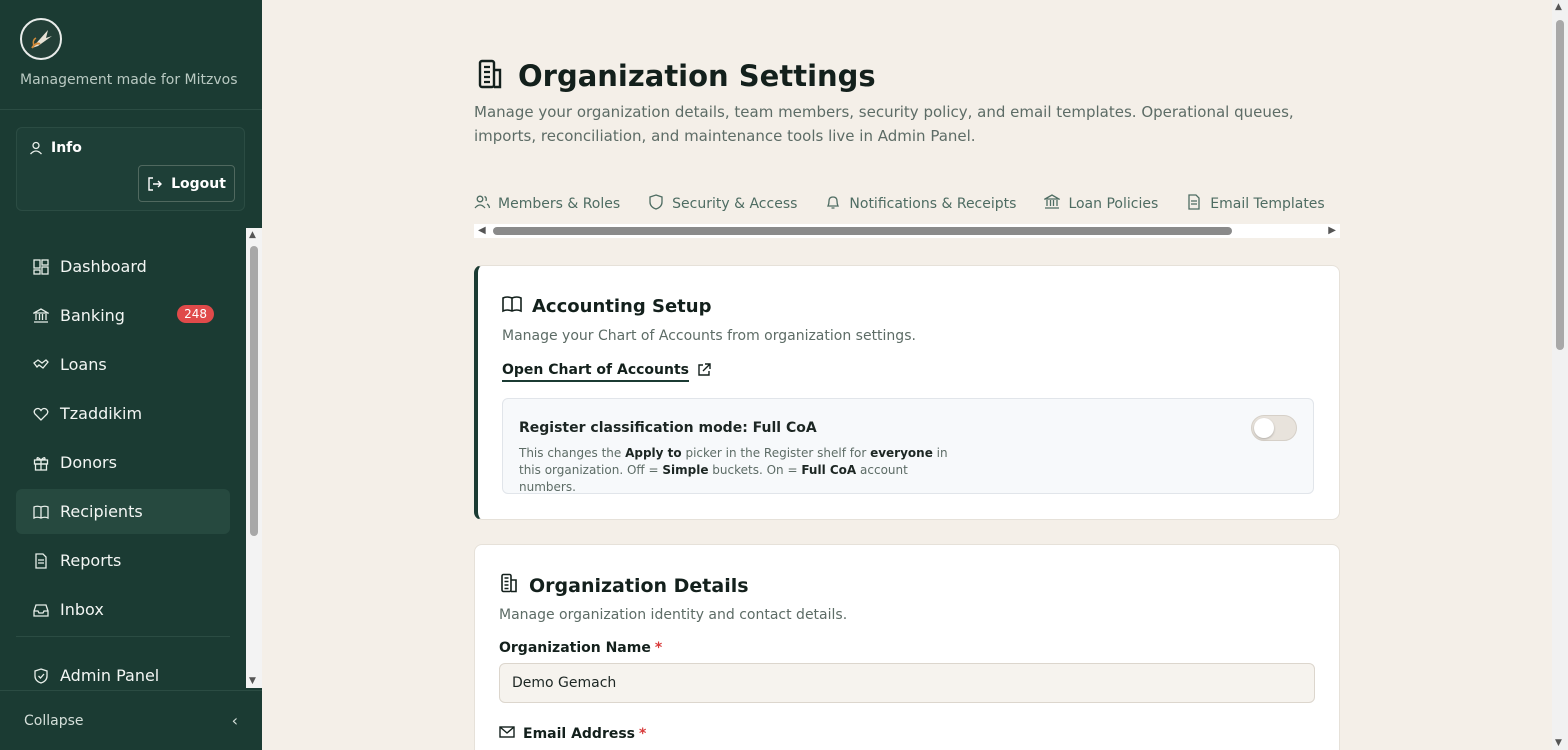 The image size is (1568, 750). Describe the element at coordinates (41, 365) in the screenshot. I see `handshake-icon` at that location.